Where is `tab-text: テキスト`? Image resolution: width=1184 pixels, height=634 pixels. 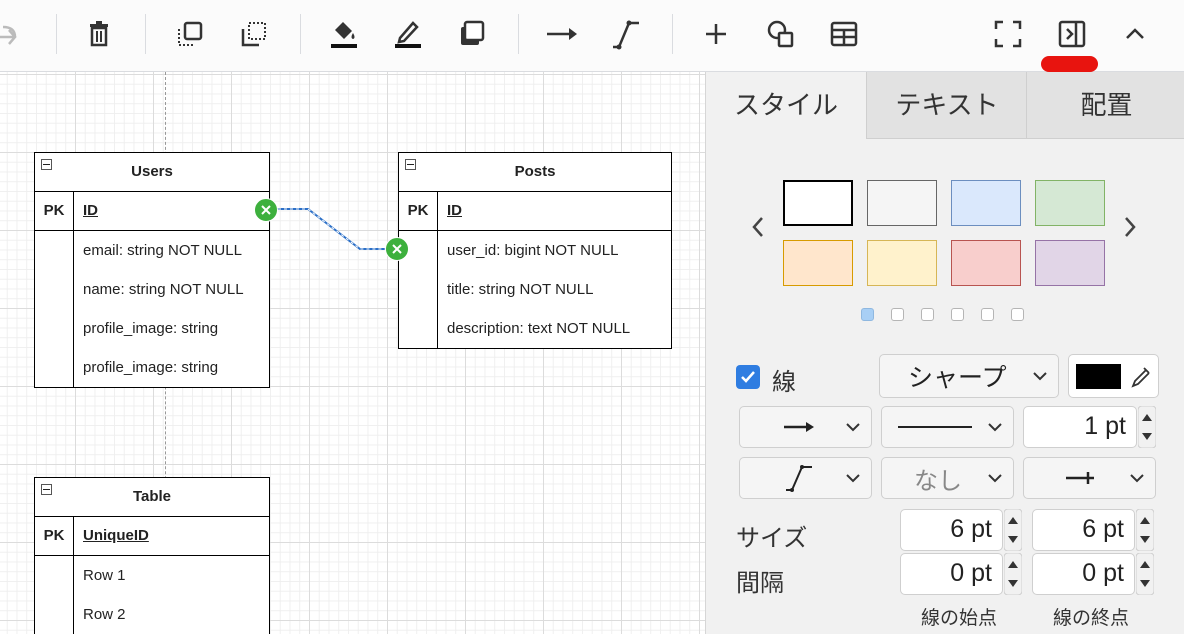
tab-text: テキスト is located at coordinates (946, 105).